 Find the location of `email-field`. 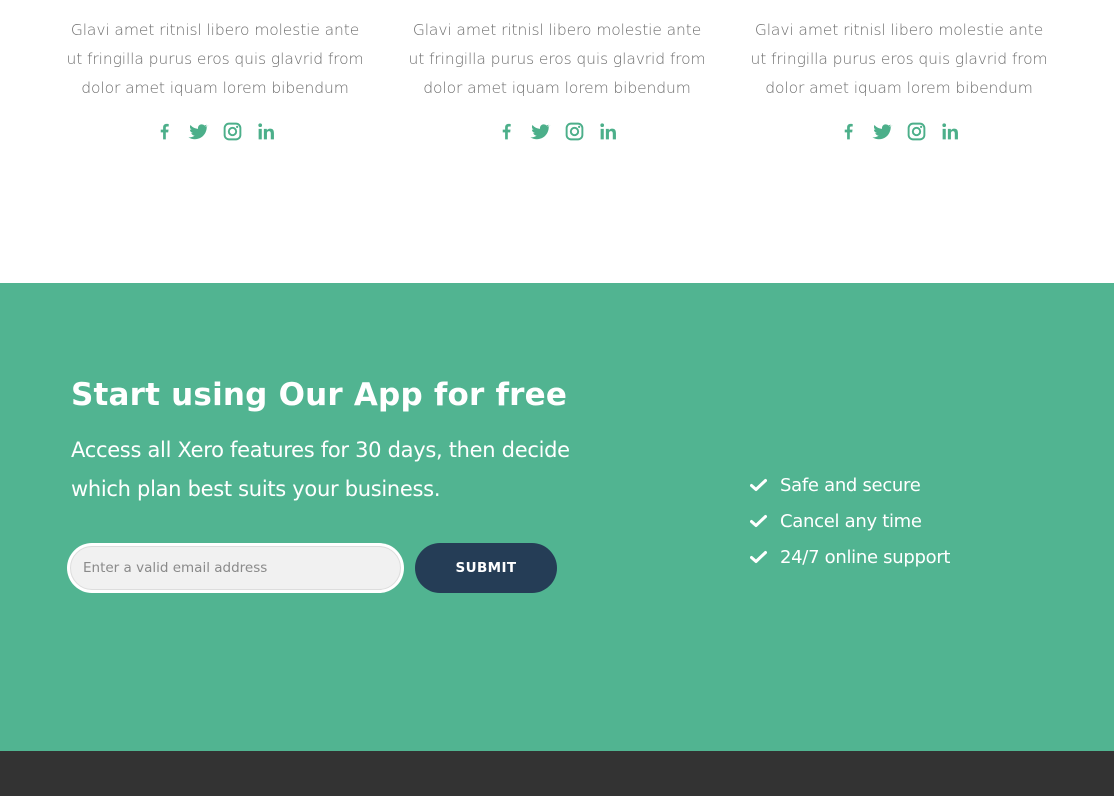

email-field is located at coordinates (235, 568).